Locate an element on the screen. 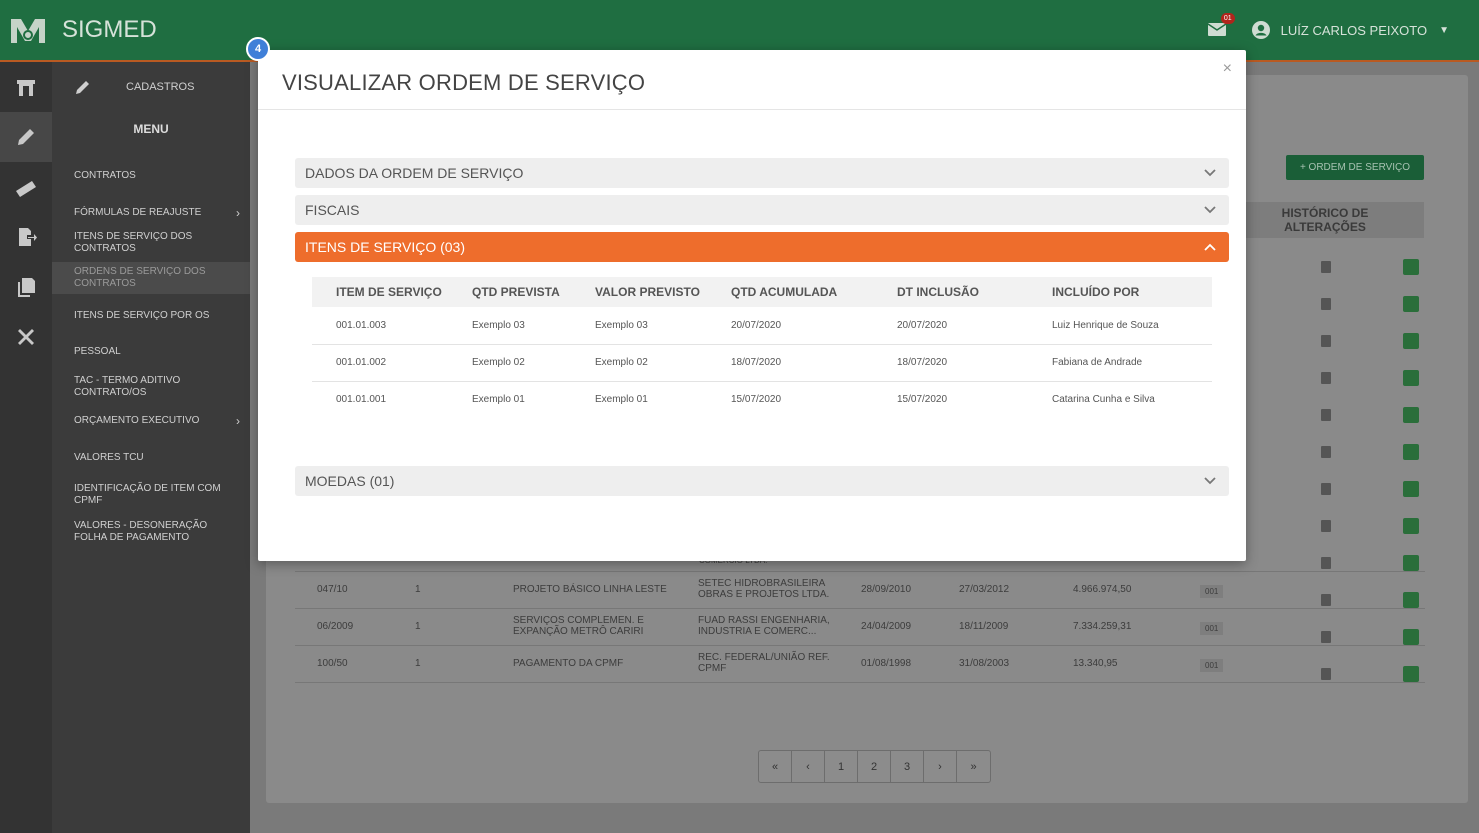 The width and height of the screenshot is (1479, 833). accordion-itens-servico: ITENS DE SERVIÇO (03) is located at coordinates (762, 247).